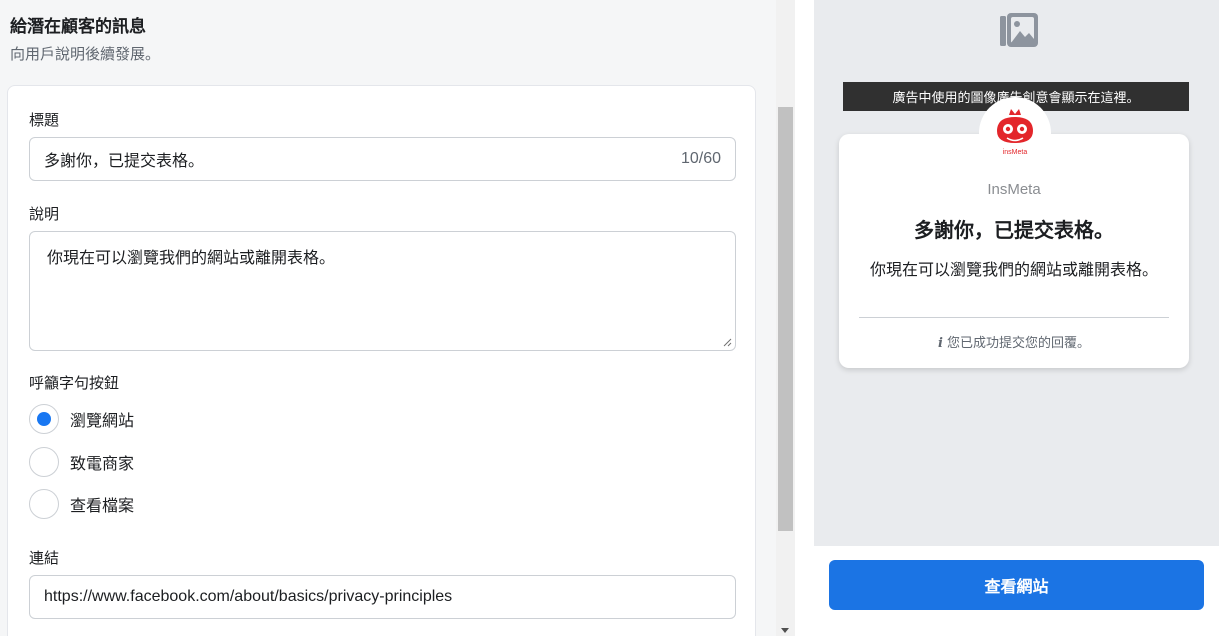 The width and height of the screenshot is (1229, 636). Describe the element at coordinates (44, 558) in the screenshot. I see `link-label: 連結` at that location.